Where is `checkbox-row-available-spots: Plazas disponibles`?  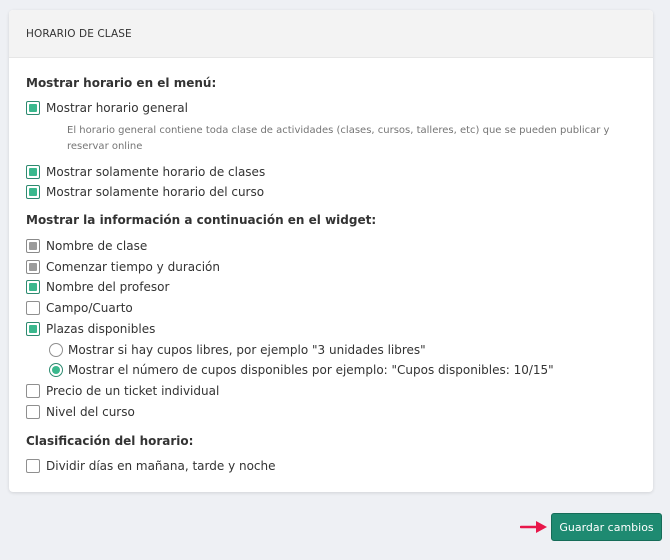 checkbox-row-available-spots: Plazas disponibles is located at coordinates (90, 329).